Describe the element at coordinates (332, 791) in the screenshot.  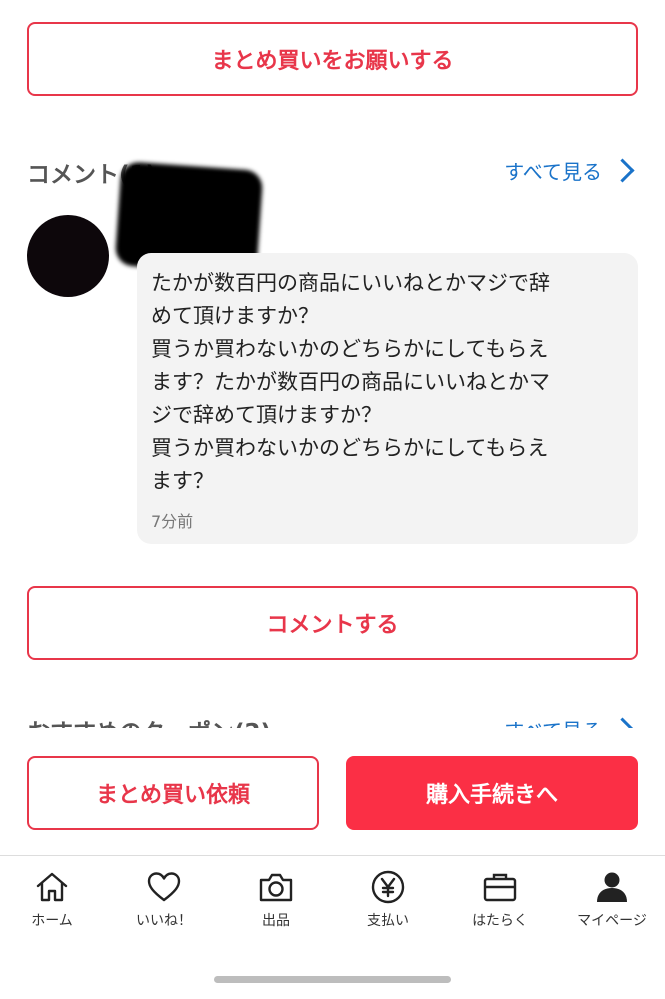
I see `purchase-action-bar: まとめ買い依頼 購入手続きへ` at that location.